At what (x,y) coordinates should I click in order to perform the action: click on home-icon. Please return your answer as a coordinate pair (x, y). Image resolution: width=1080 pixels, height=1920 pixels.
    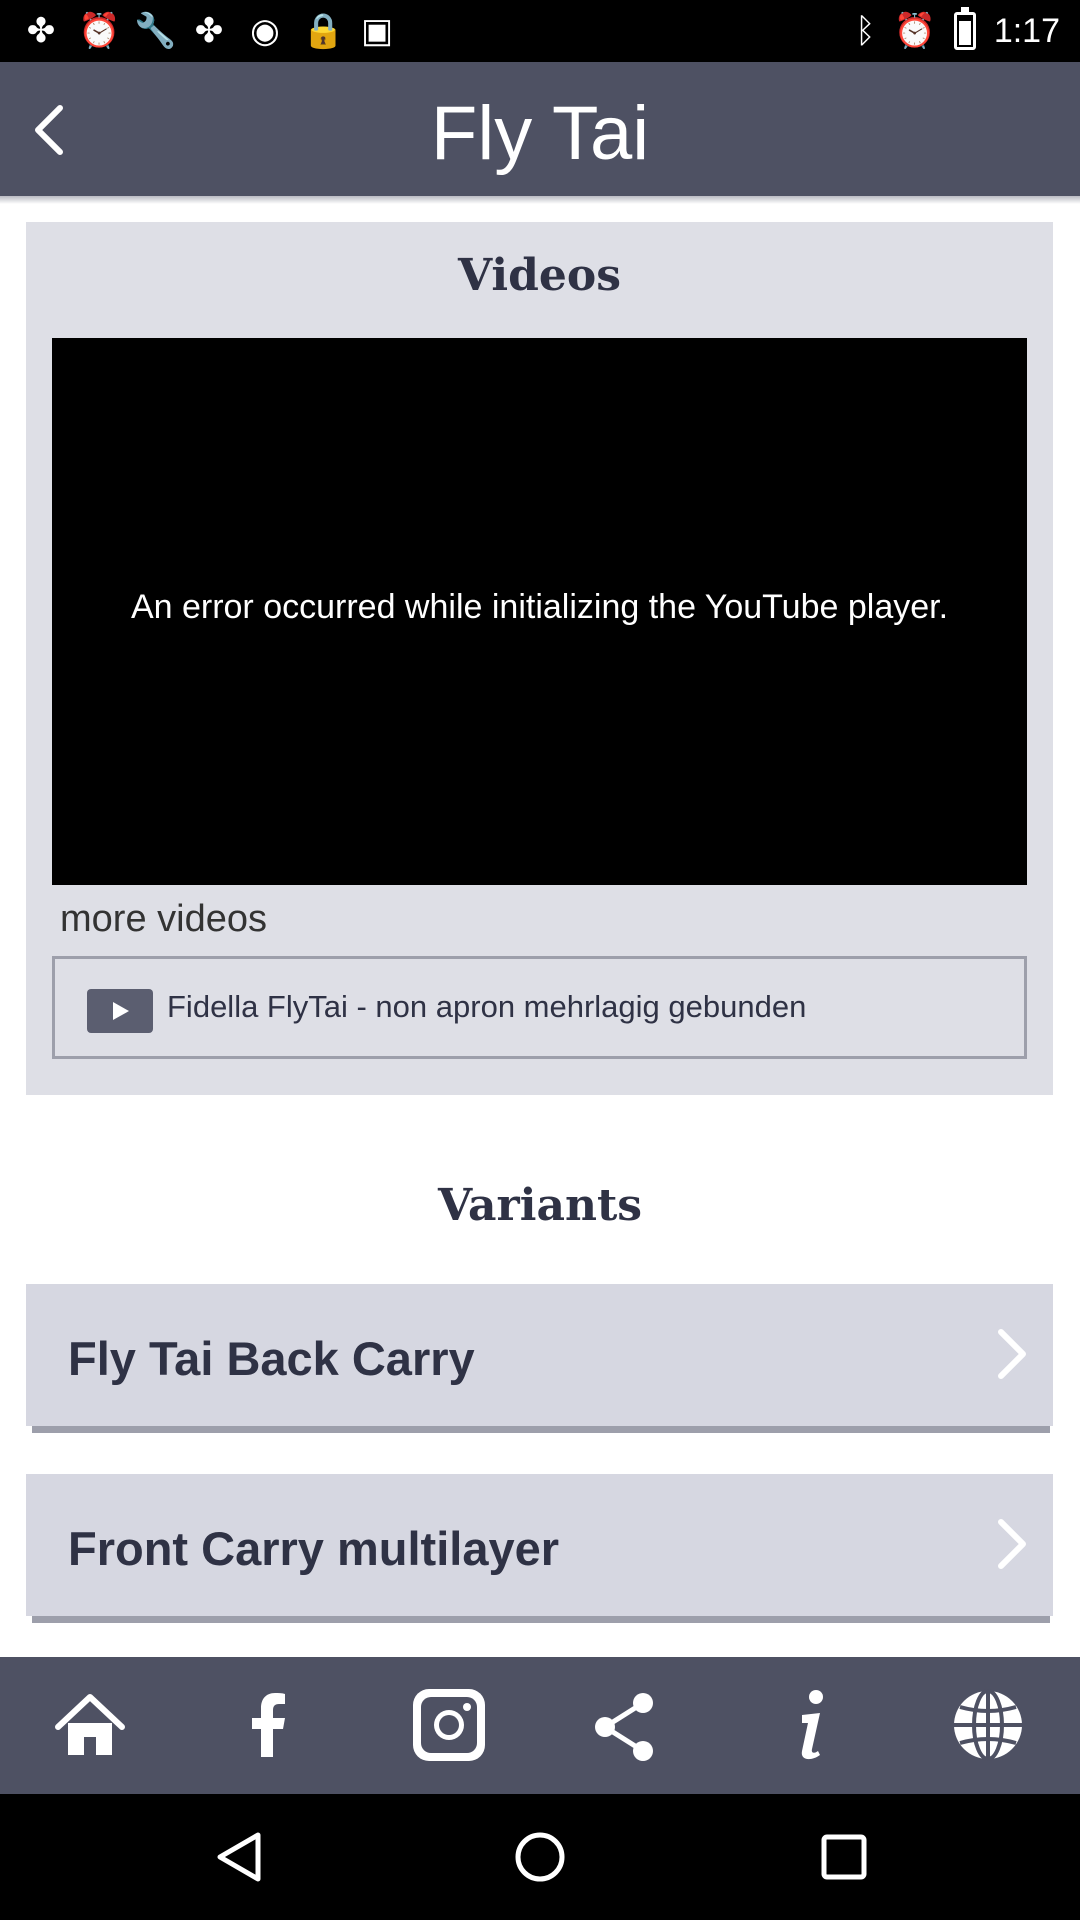
    Looking at the image, I should click on (90, 1725).